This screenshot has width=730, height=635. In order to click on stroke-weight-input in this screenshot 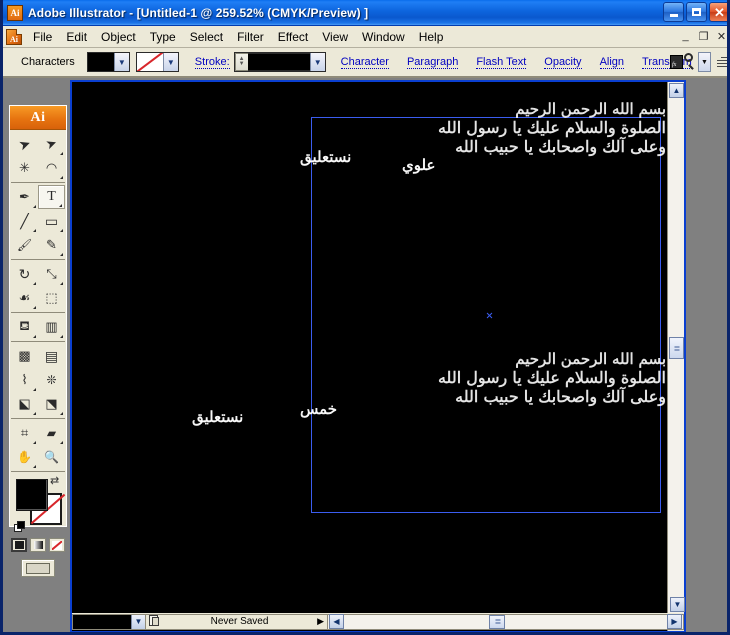, I will do `click(278, 62)`.